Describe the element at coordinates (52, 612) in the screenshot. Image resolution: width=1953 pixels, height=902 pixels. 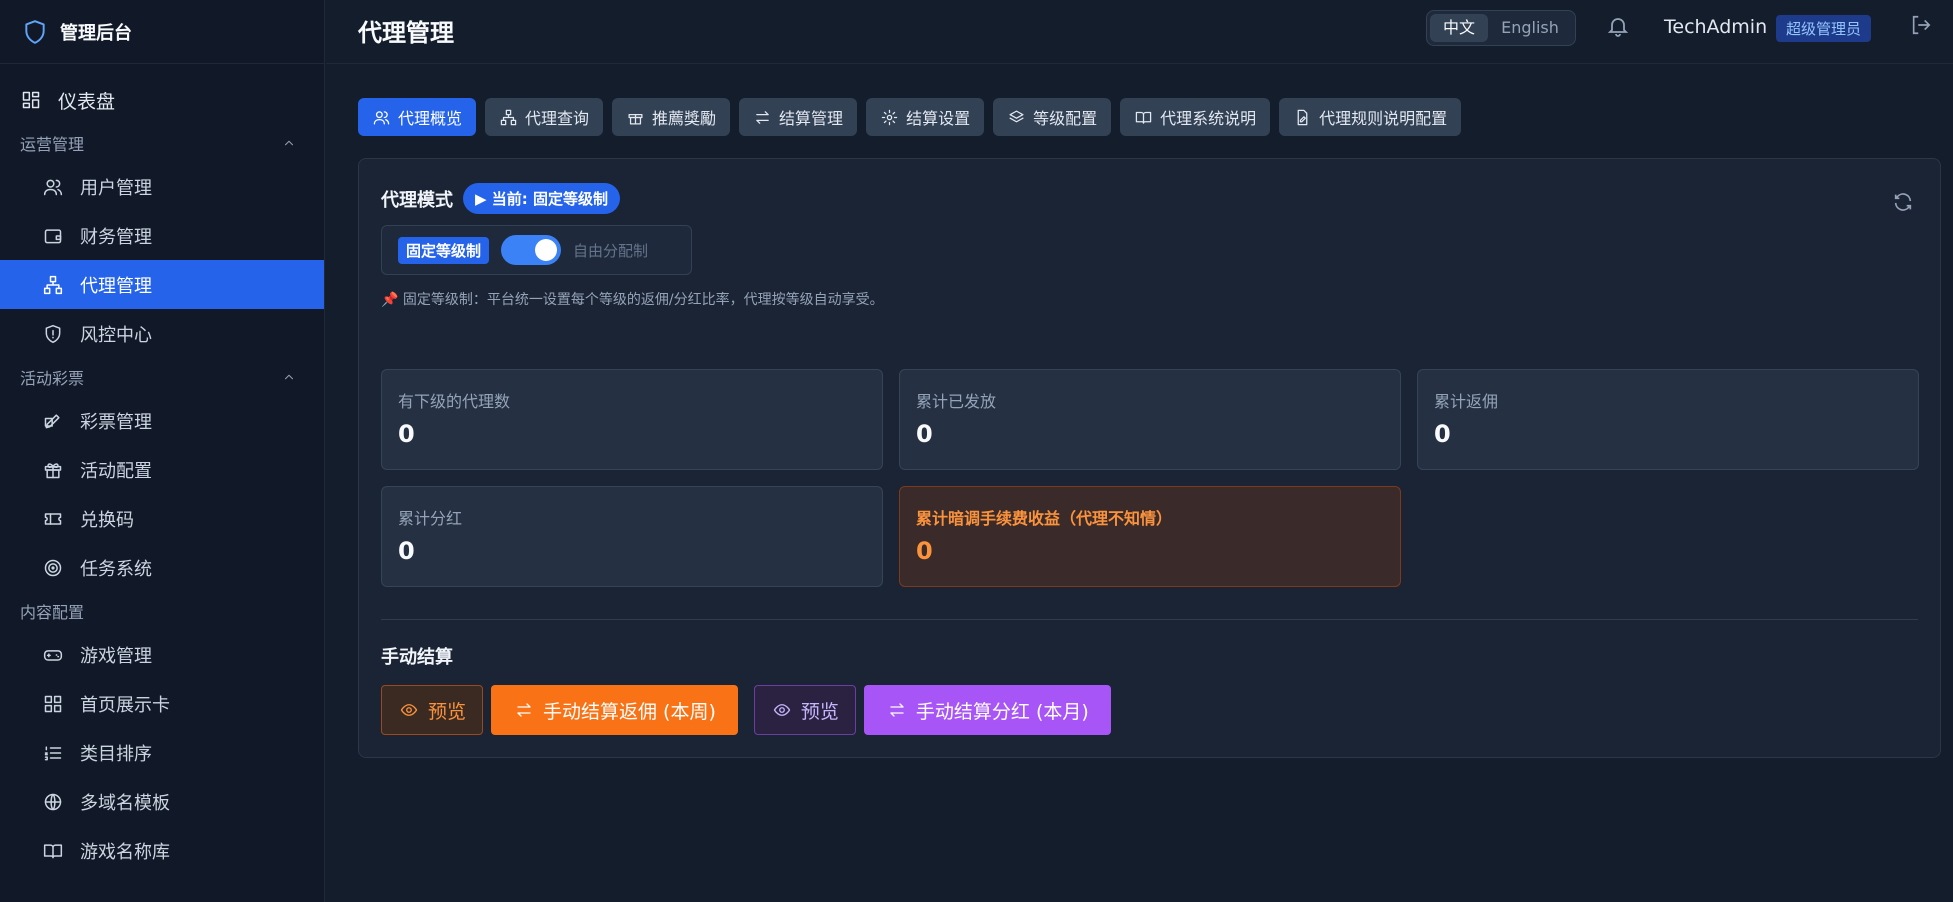
I see `section-title: 内容配置` at that location.